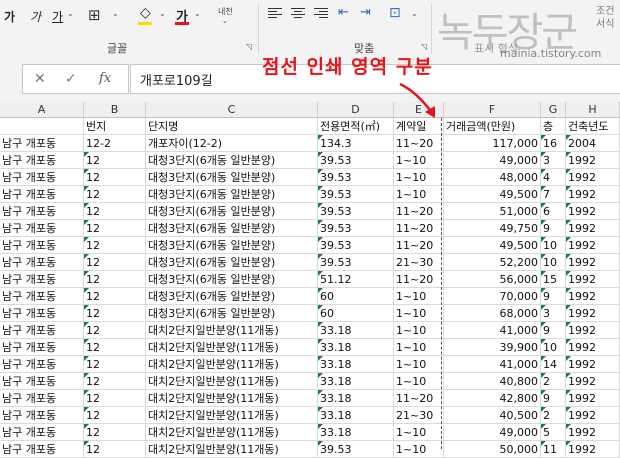 This screenshot has height=458, width=620. I want to click on table-cell: 48,000, so click(492, 177).